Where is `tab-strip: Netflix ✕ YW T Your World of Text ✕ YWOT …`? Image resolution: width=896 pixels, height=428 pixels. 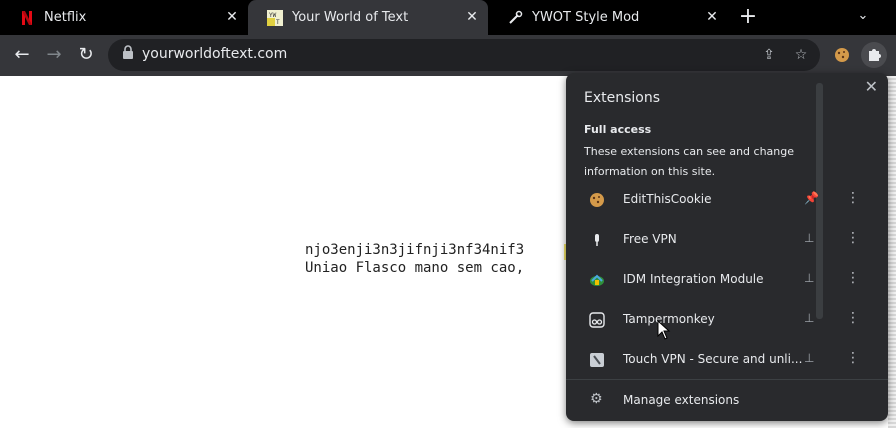
tab-strip: Netflix ✕ YW T Your World of Text ✕ YWOT … is located at coordinates (448, 17).